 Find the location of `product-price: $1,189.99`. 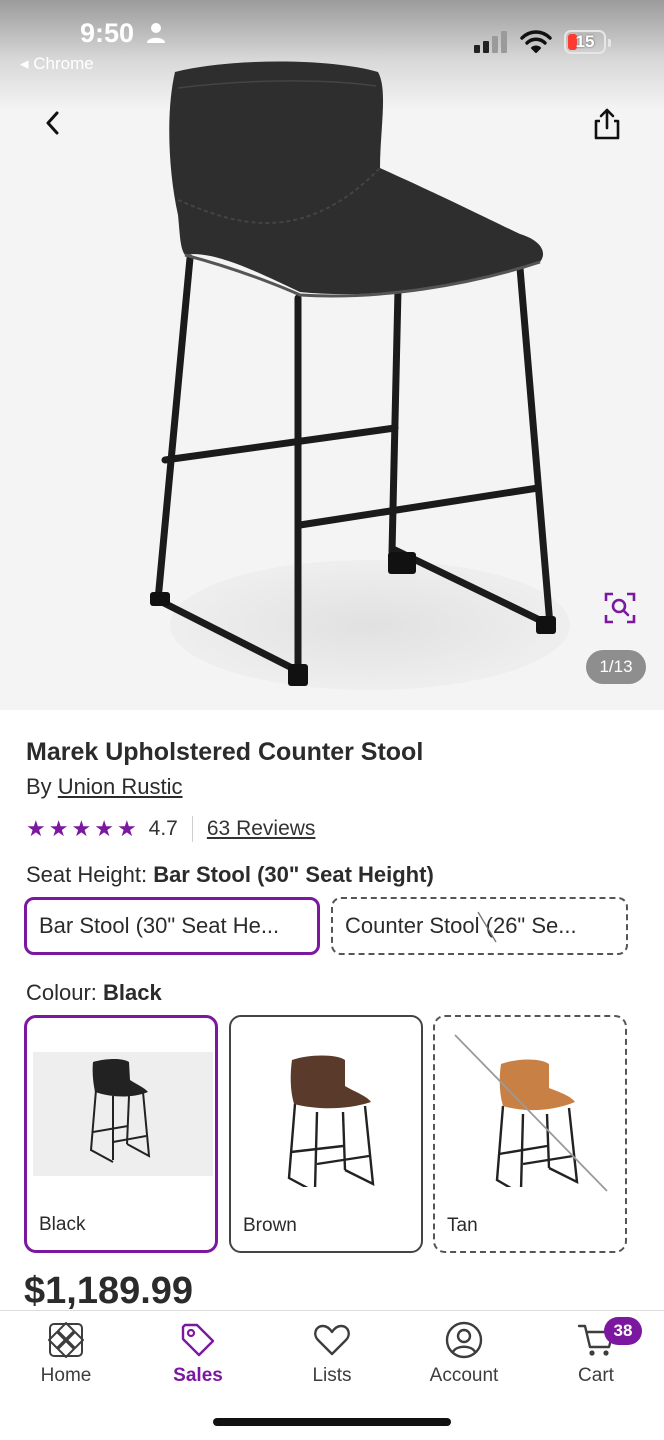

product-price: $1,189.99 is located at coordinates (109, 1291).